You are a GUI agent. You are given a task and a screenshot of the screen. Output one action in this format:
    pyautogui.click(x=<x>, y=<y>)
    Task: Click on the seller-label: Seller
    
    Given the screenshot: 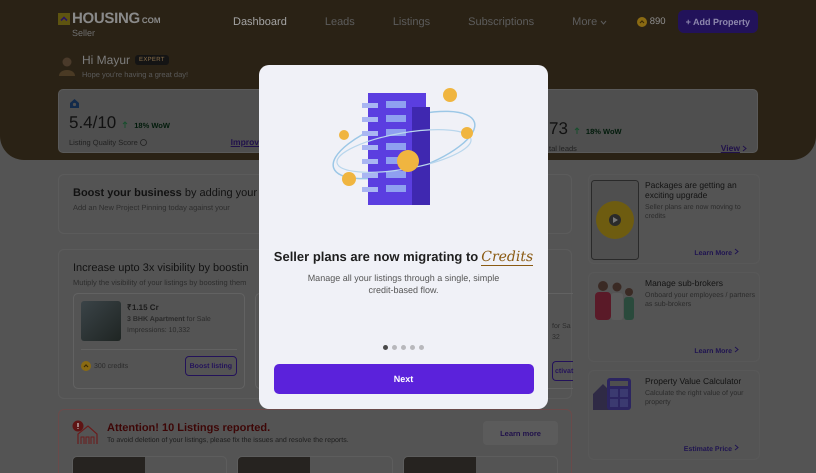 What is the action you would take?
    pyautogui.click(x=84, y=33)
    